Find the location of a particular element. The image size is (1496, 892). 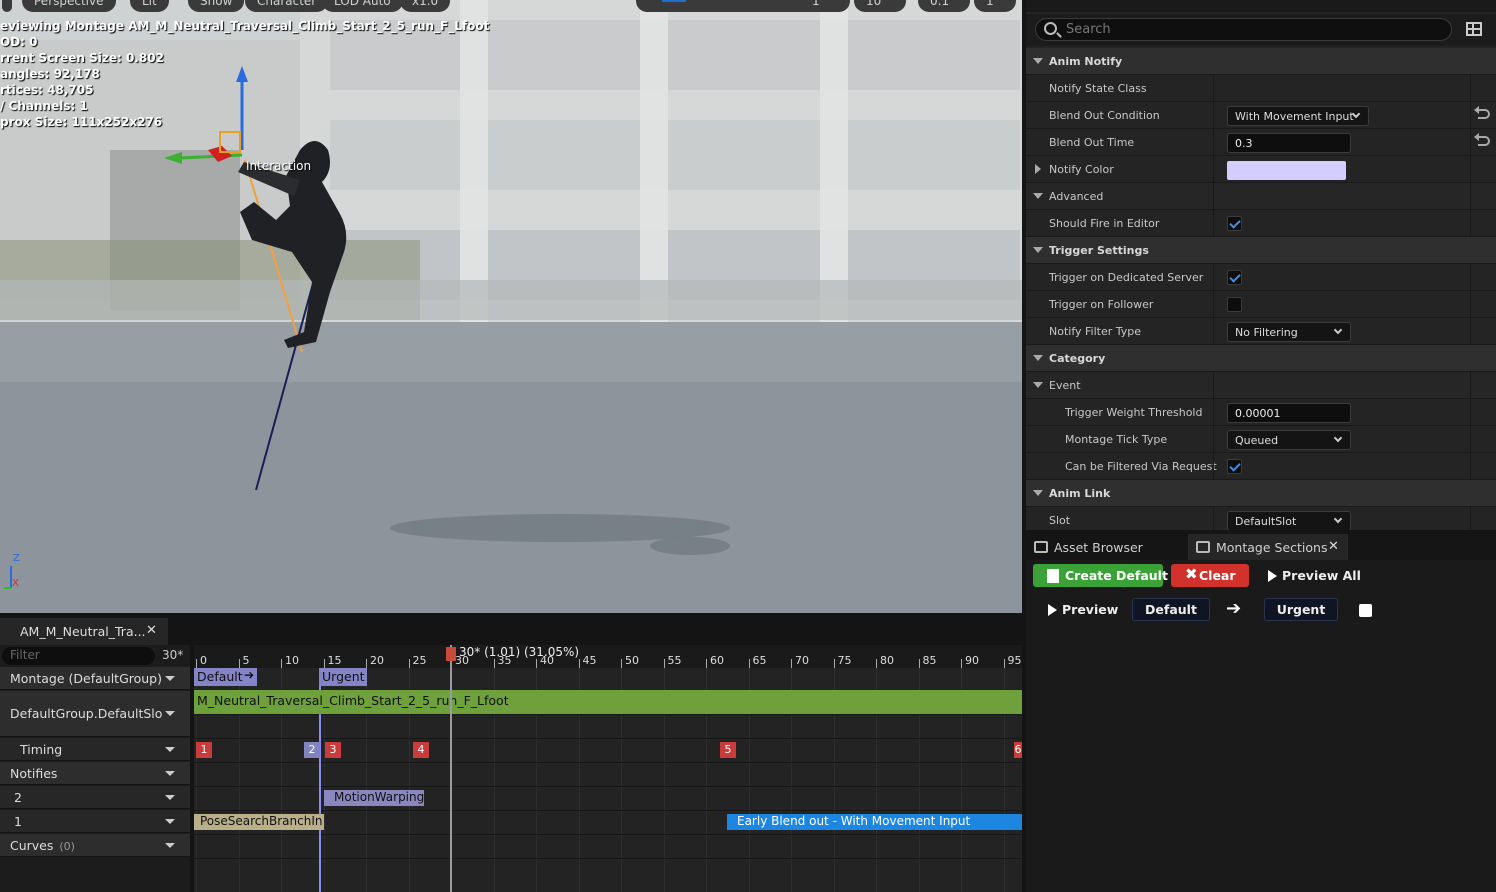

stat-line: prox Size: 111x252x276 is located at coordinates (81, 122).